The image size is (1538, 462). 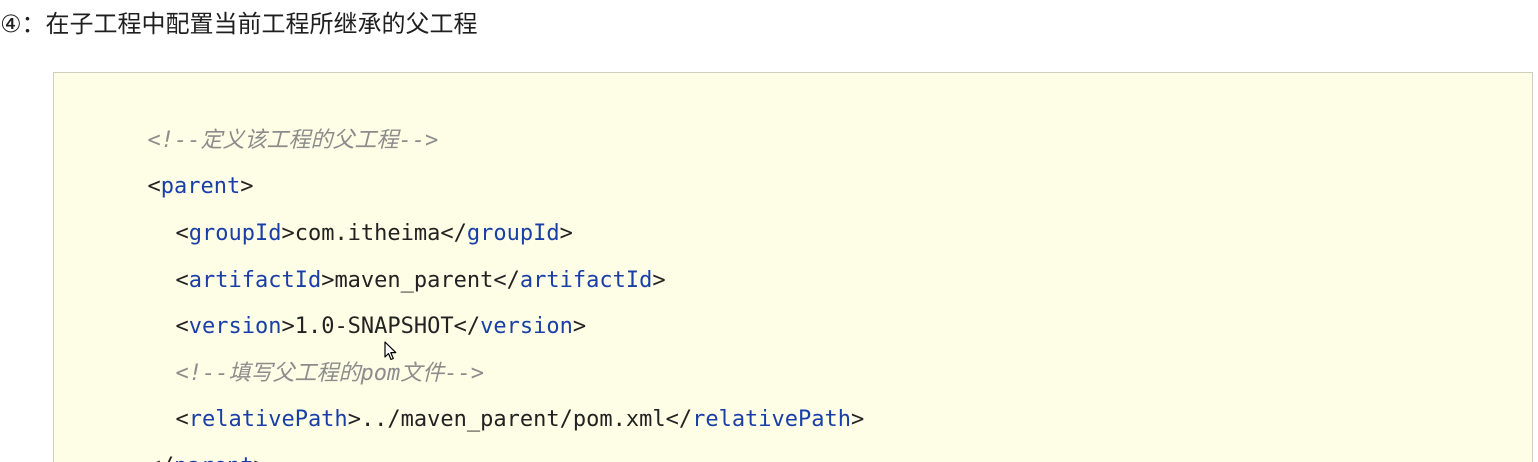 What do you see at coordinates (200, 186) in the screenshot?
I see `code-line-parent-open: <parent>` at bounding box center [200, 186].